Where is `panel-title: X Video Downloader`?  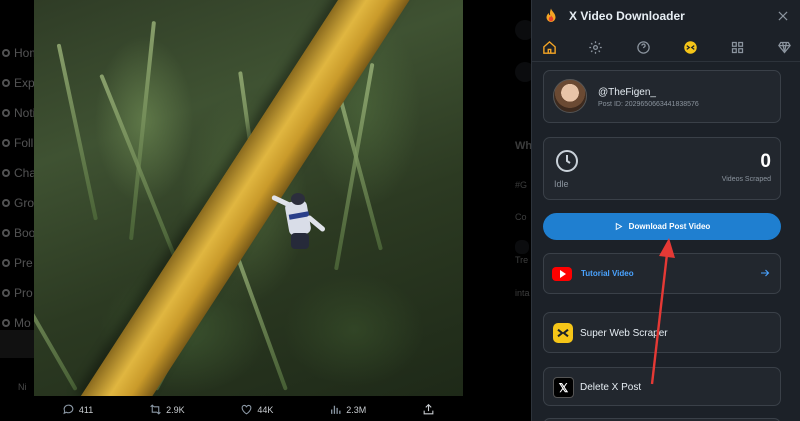
panel-title: X Video Downloader is located at coordinates (627, 16).